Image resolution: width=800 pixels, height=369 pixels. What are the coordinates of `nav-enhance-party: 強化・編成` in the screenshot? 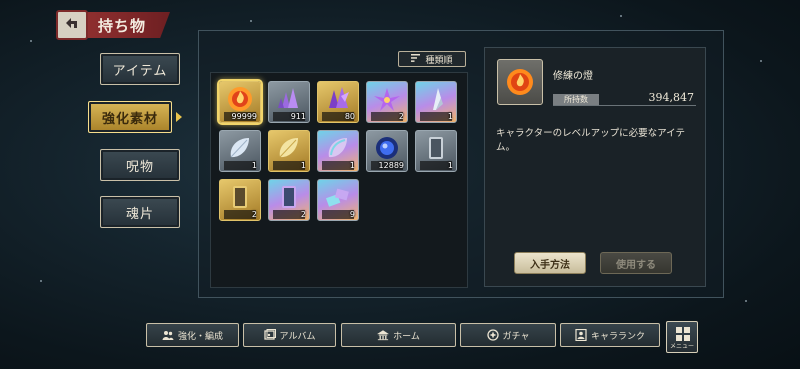 It's located at (192, 335).